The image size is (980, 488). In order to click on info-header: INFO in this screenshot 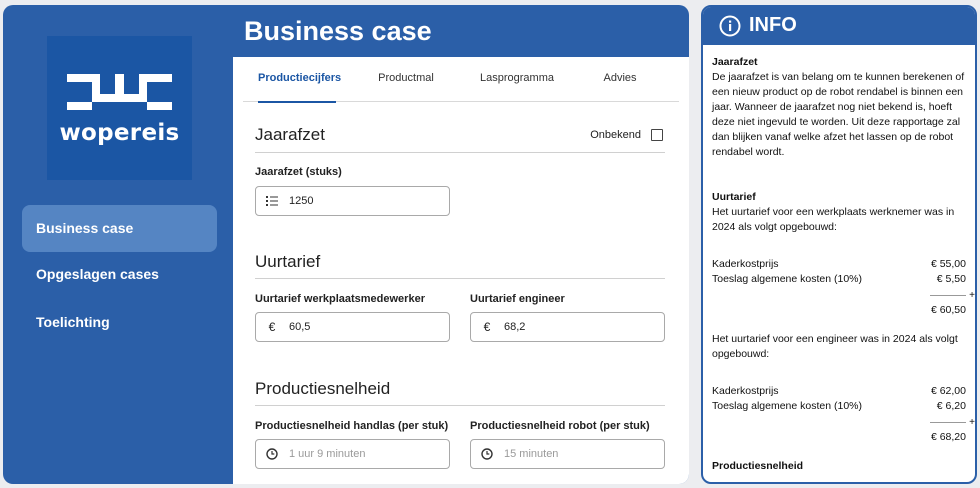, I will do `click(839, 26)`.